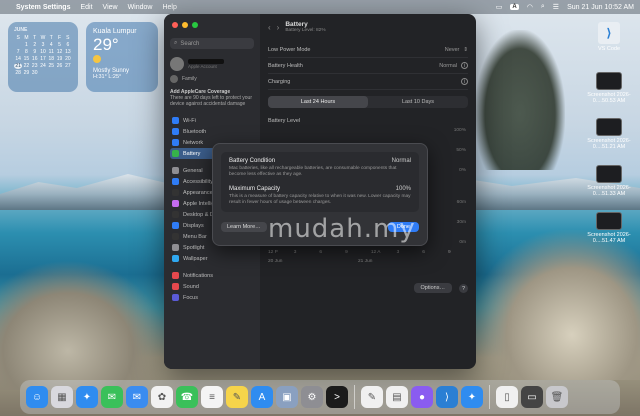 Image resolution: width=640 pixels, height=416 pixels. I want to click on tick-0: 0%, so click(462, 170).